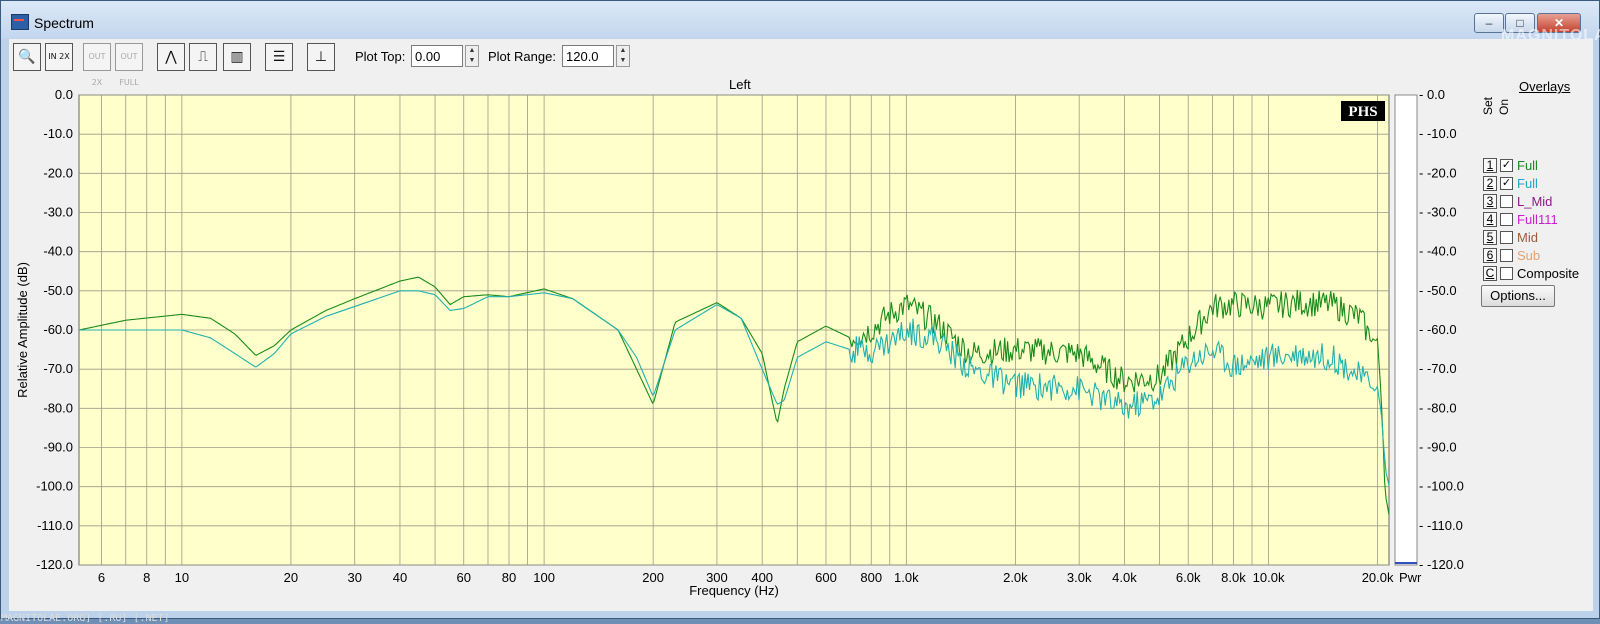 This screenshot has height=624, width=1600. Describe the element at coordinates (1441, 564) in the screenshot. I see `y-tick-label-right: - -120.0` at that location.